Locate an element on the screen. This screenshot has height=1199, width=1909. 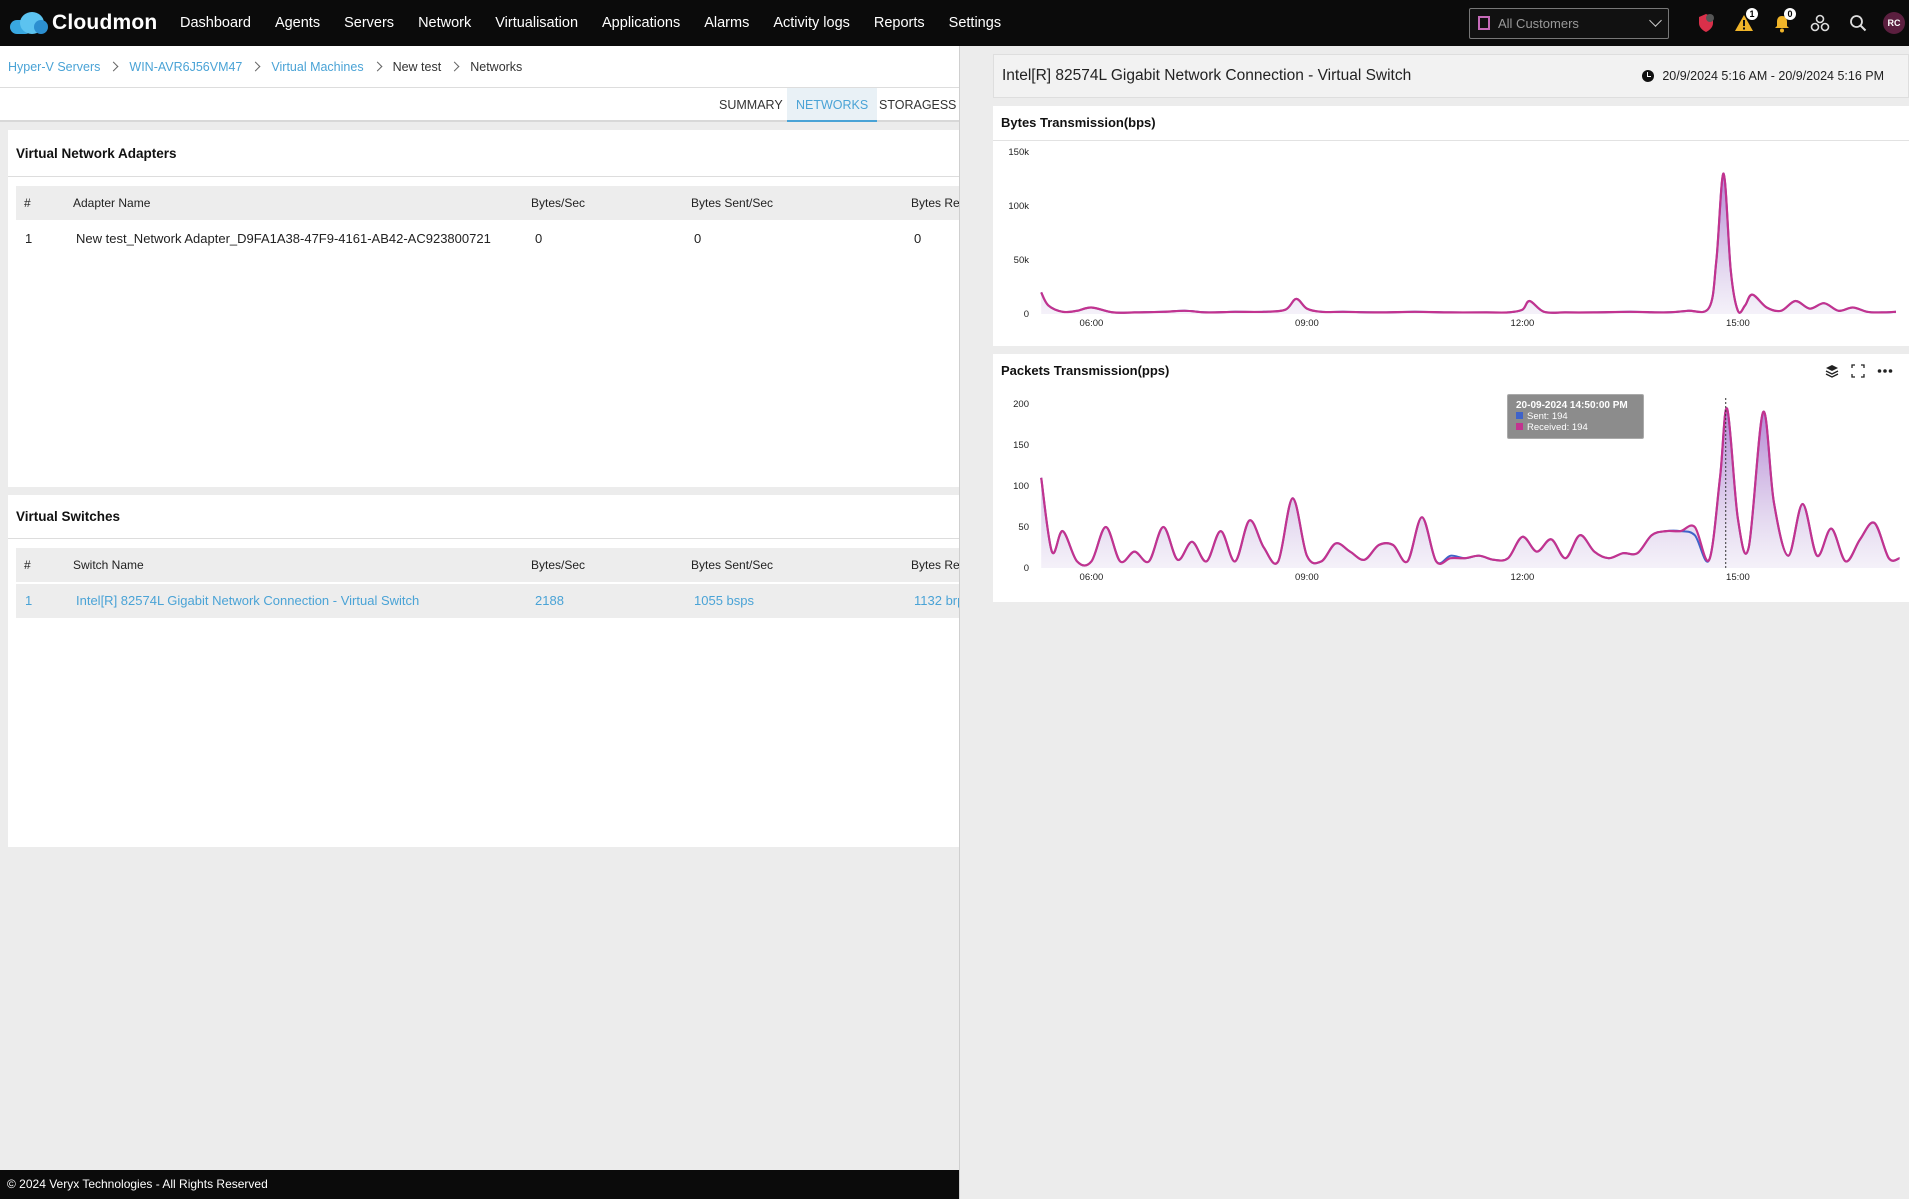
y-tick-label: 100 is located at coordinates (1021, 486).